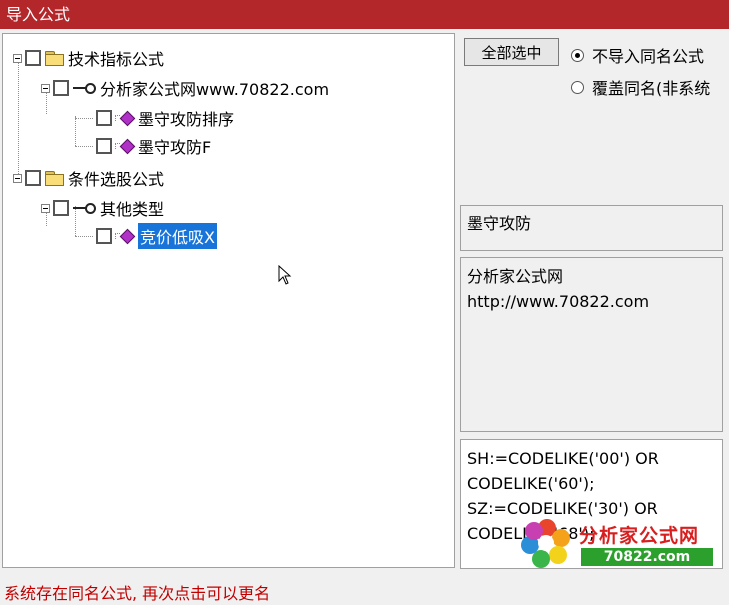 This screenshot has width=729, height=605. What do you see at coordinates (563, 458) in the screenshot?
I see `code-line: SH:=CODELIKE('00') OR` at bounding box center [563, 458].